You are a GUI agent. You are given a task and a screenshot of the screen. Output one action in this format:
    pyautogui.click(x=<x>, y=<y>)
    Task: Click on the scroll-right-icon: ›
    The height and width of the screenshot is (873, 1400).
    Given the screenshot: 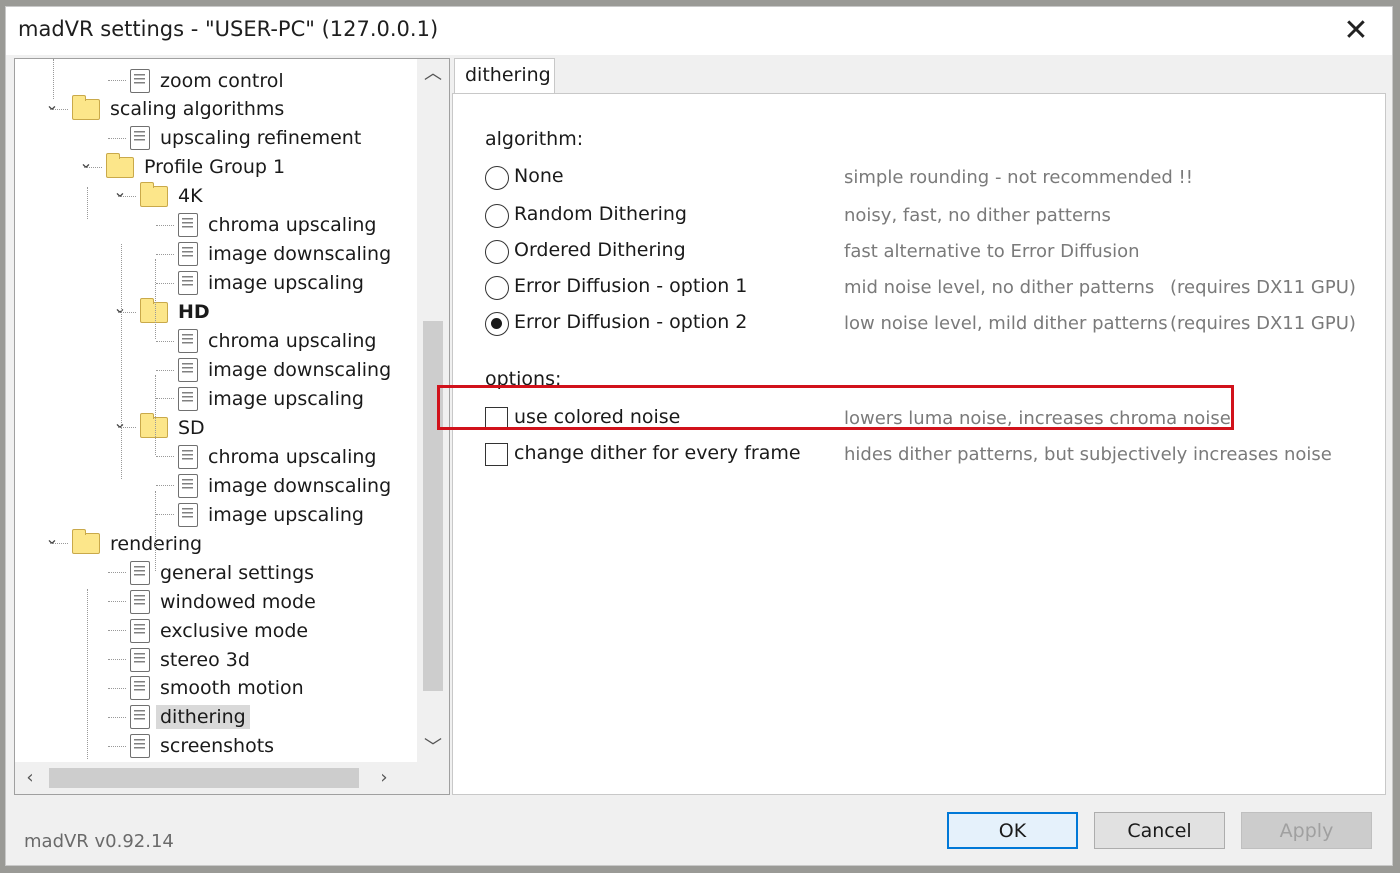 What is the action you would take?
    pyautogui.click(x=384, y=778)
    